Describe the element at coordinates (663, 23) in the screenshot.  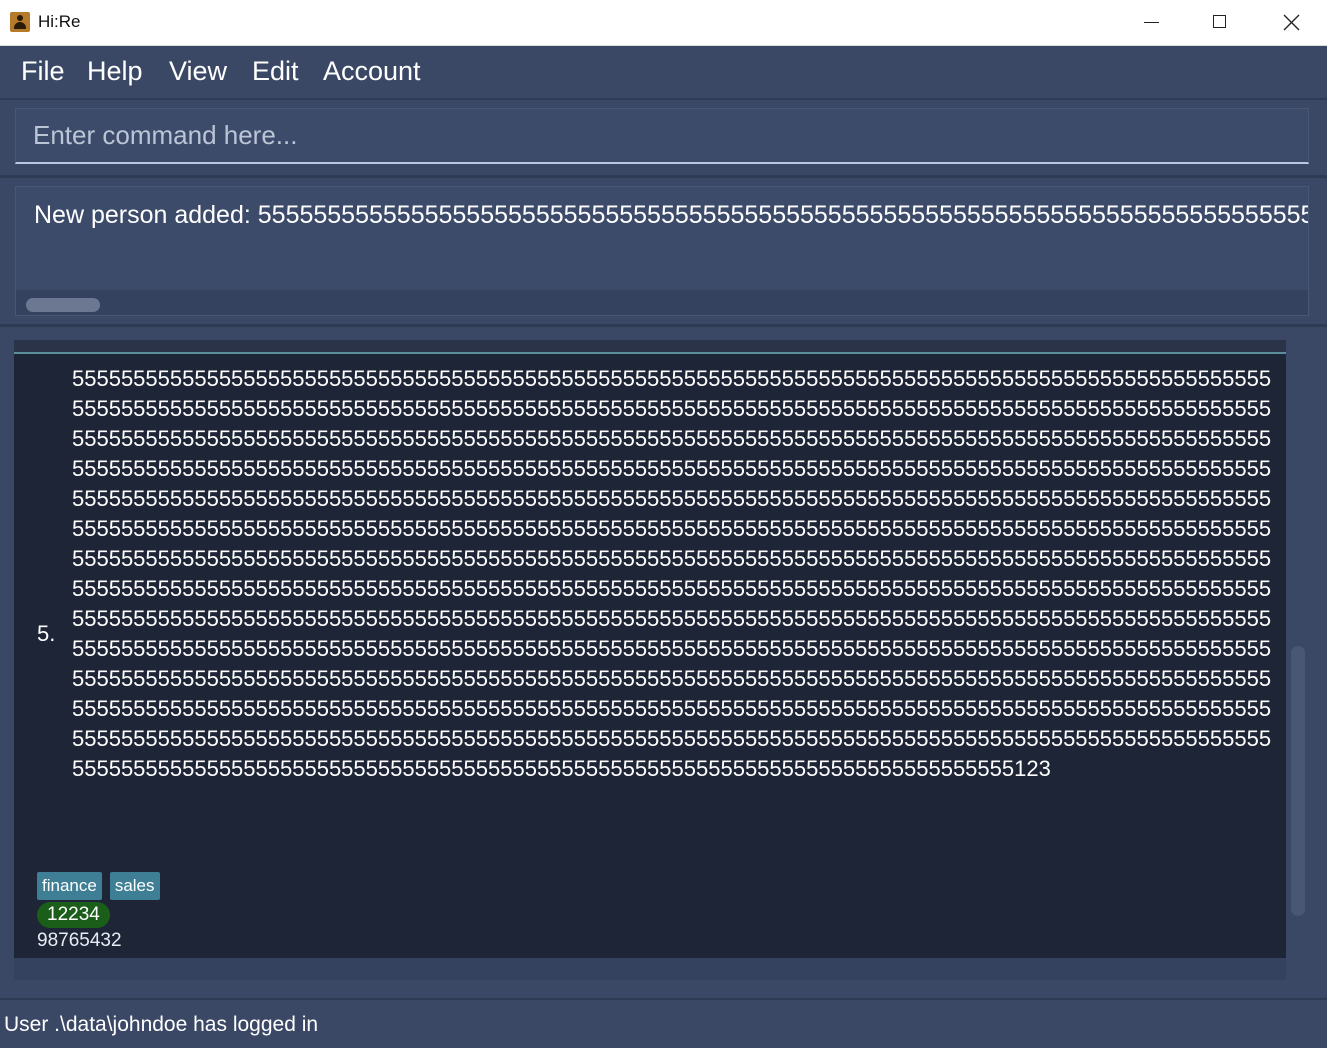
I see `title-bar: Hi:Re` at that location.